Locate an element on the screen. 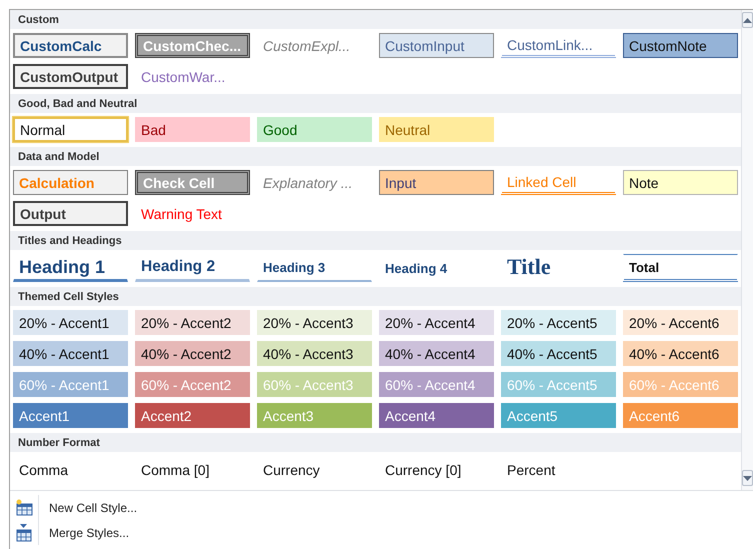  section-header: Custom is located at coordinates (38, 20).